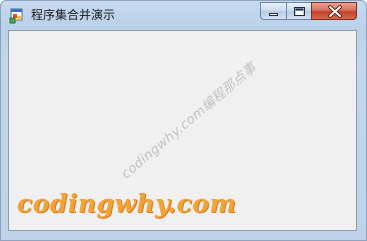 The width and height of the screenshot is (367, 241). Describe the element at coordinates (273, 11) in the screenshot. I see `minimize-button` at that location.